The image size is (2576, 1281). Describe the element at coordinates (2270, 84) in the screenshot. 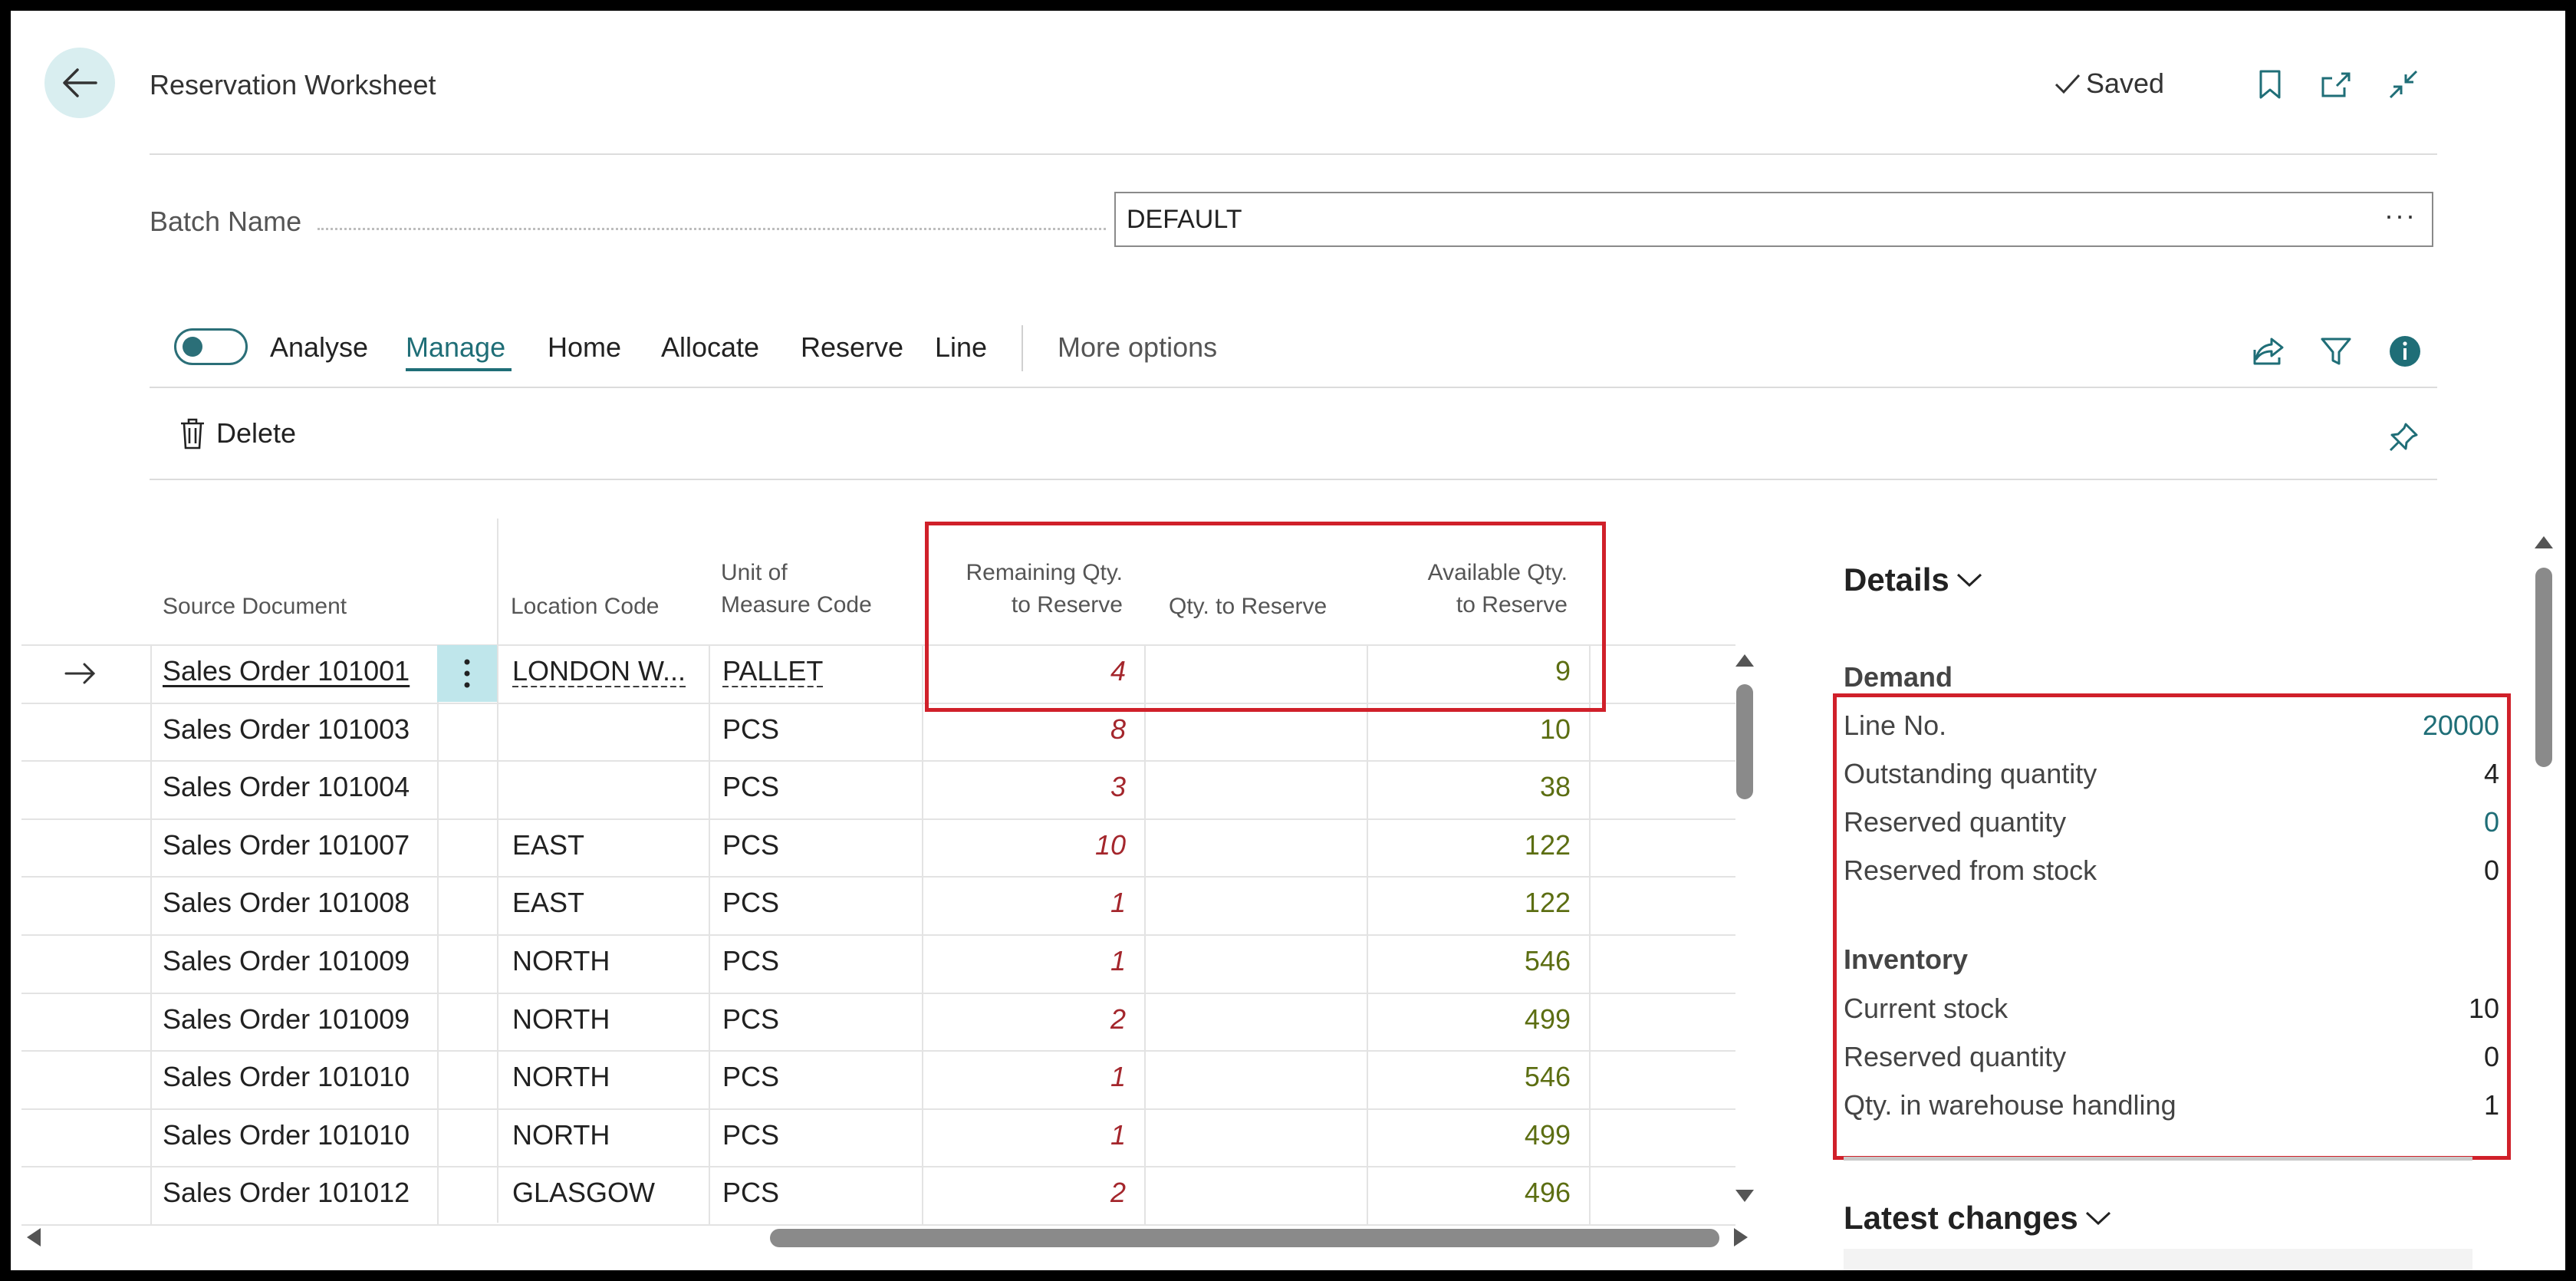

I see `bookmark-button` at that location.